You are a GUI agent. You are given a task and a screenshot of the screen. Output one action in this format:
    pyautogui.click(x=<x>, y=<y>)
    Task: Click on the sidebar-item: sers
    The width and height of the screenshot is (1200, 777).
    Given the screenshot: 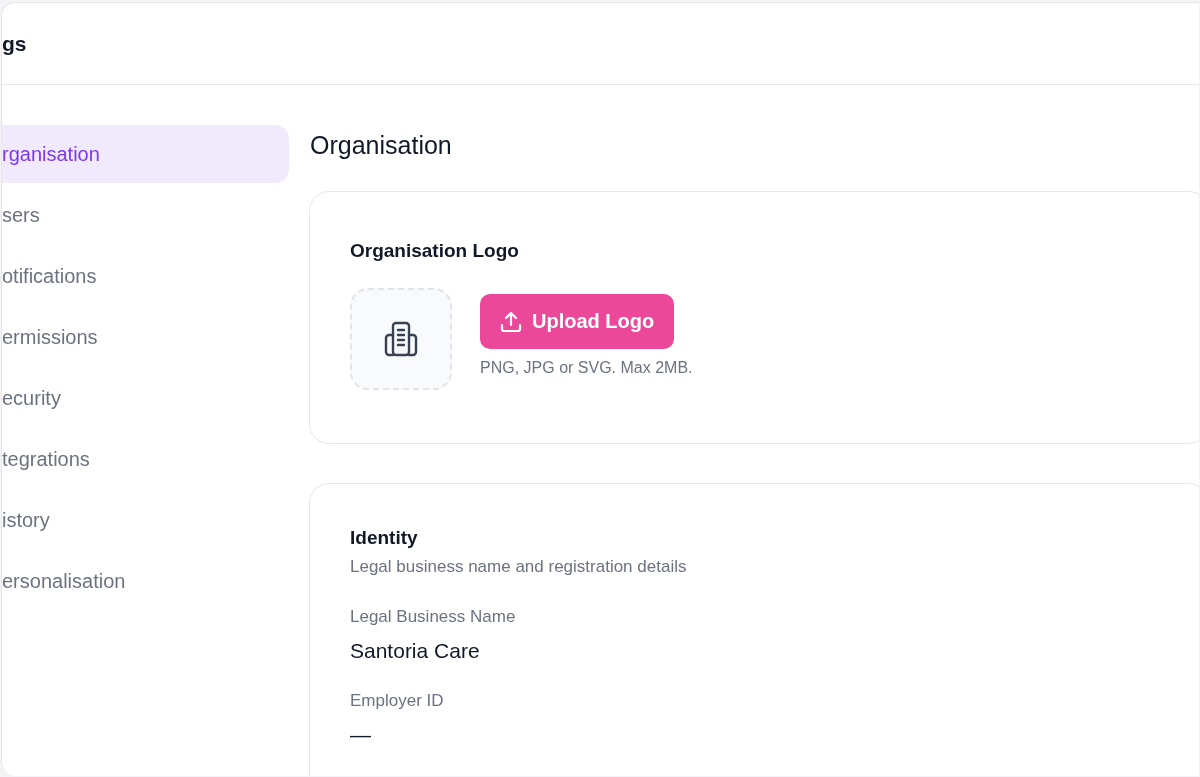 What is the action you would take?
    pyautogui.click(x=145, y=215)
    